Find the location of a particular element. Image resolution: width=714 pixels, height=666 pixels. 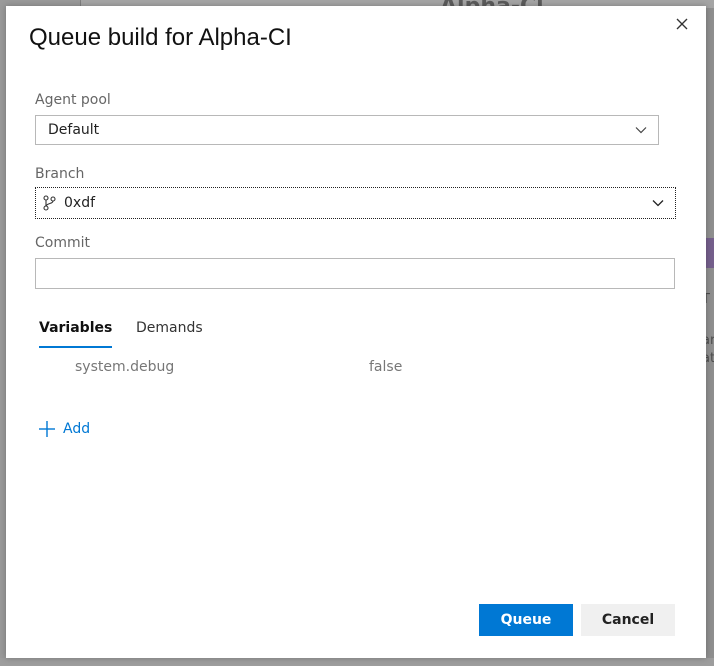

close-button is located at coordinates (682, 24).